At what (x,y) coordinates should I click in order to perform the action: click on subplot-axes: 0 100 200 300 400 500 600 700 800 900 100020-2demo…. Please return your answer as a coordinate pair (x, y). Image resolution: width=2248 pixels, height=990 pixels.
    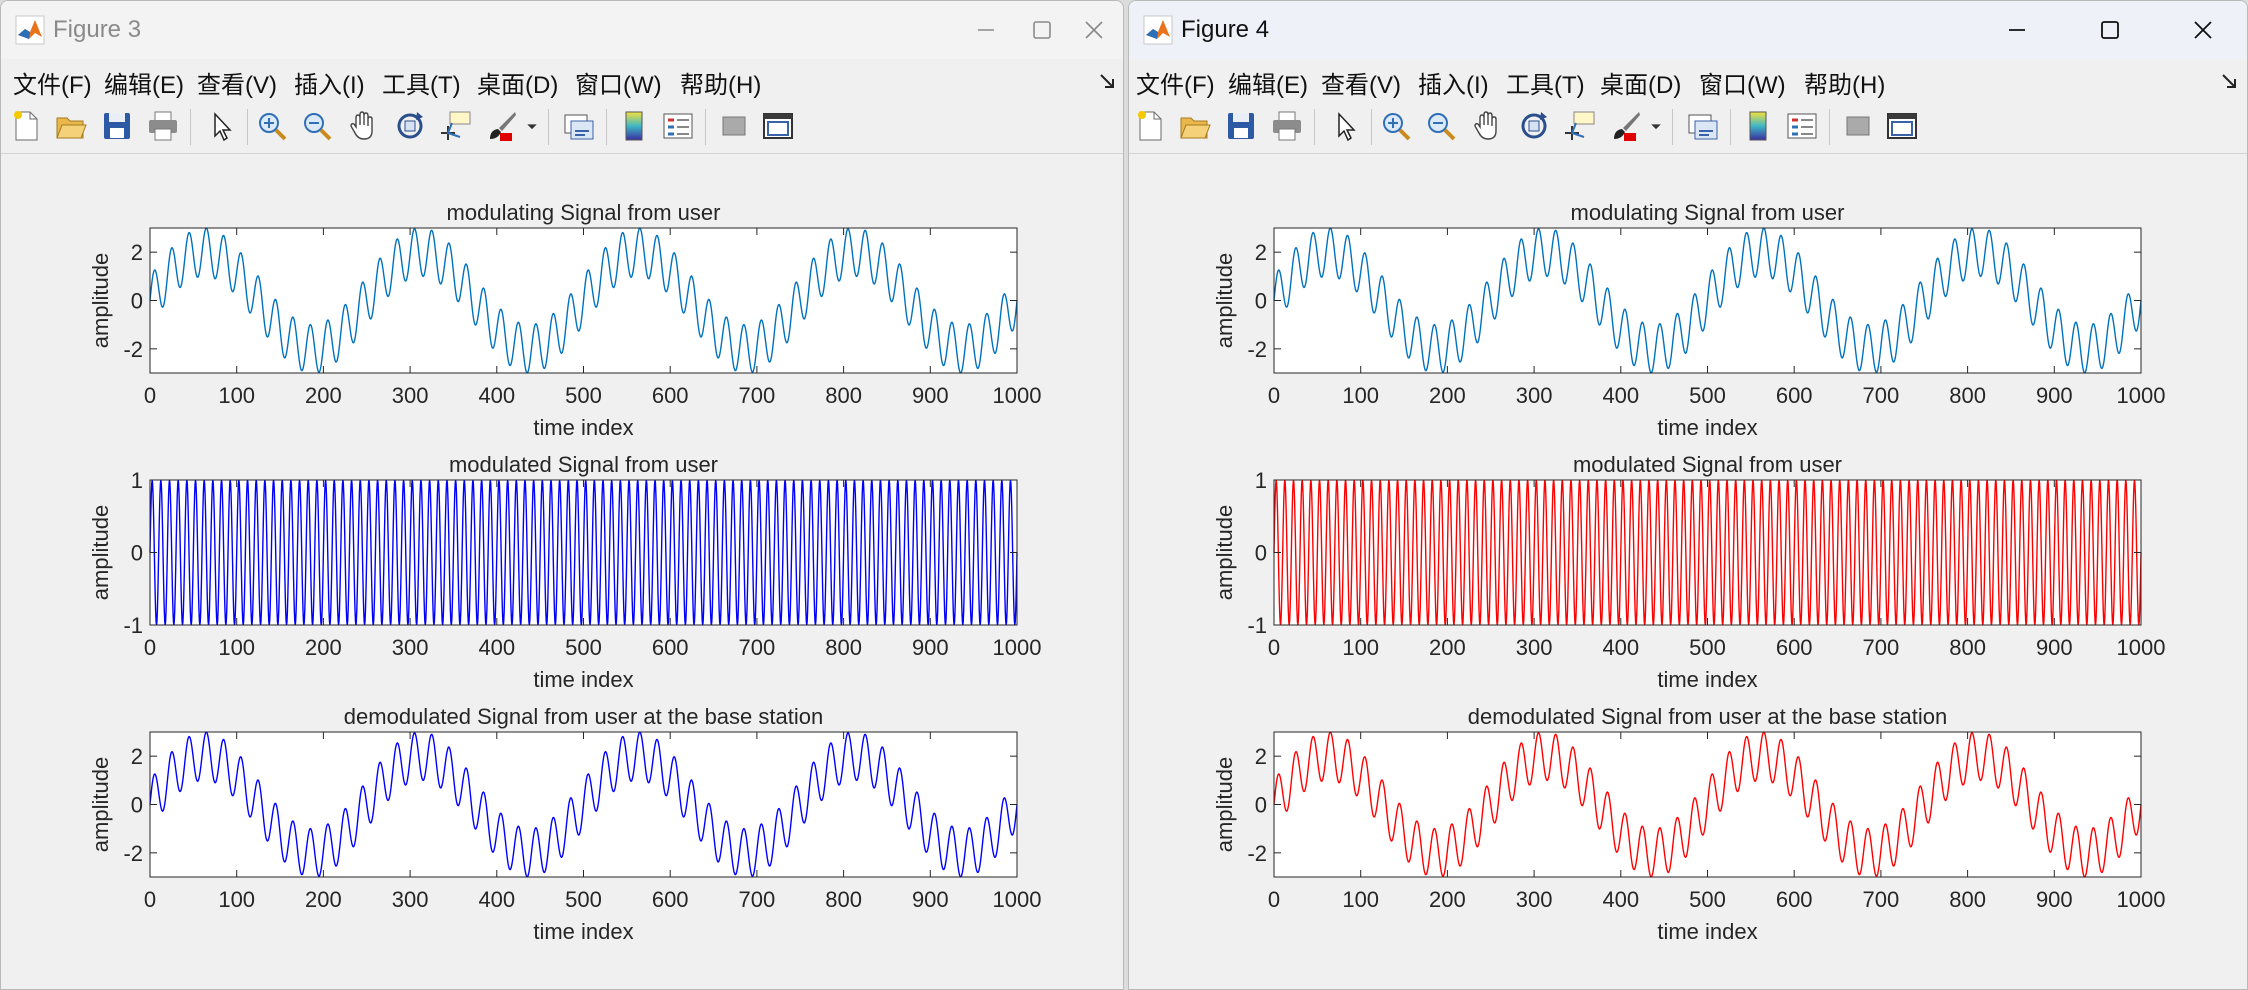
    Looking at the image, I should click on (1688, 824).